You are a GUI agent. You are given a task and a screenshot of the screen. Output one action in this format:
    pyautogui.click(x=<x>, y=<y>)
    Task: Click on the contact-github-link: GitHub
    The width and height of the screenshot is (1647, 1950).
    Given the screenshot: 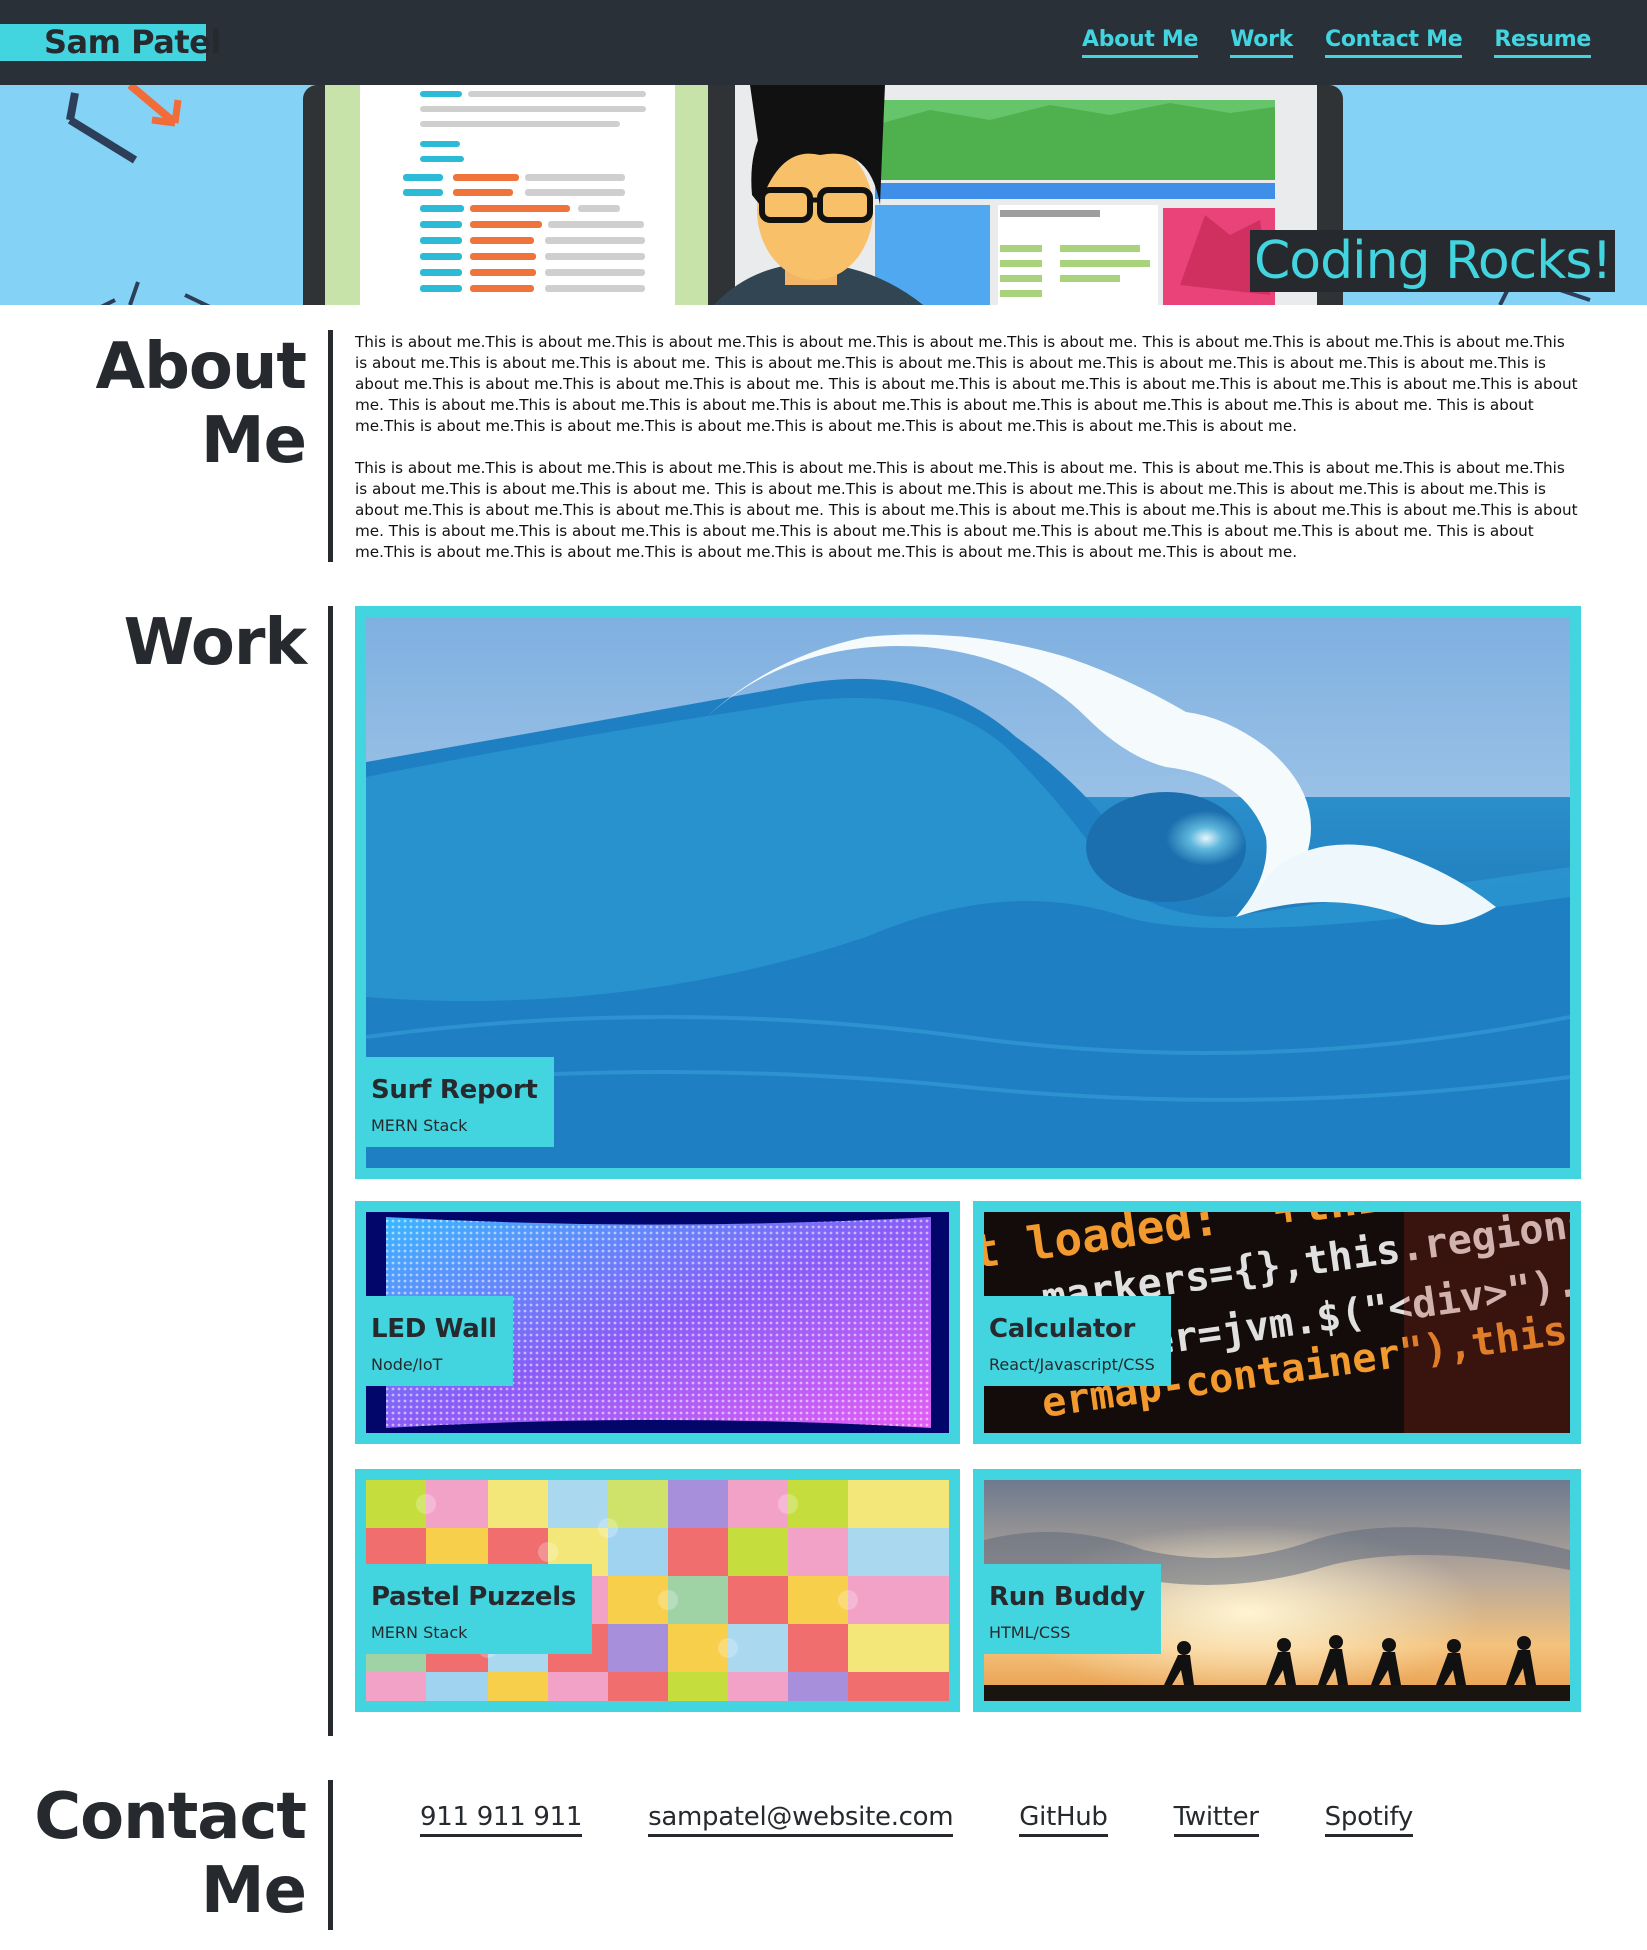 What is the action you would take?
    pyautogui.click(x=1063, y=1818)
    